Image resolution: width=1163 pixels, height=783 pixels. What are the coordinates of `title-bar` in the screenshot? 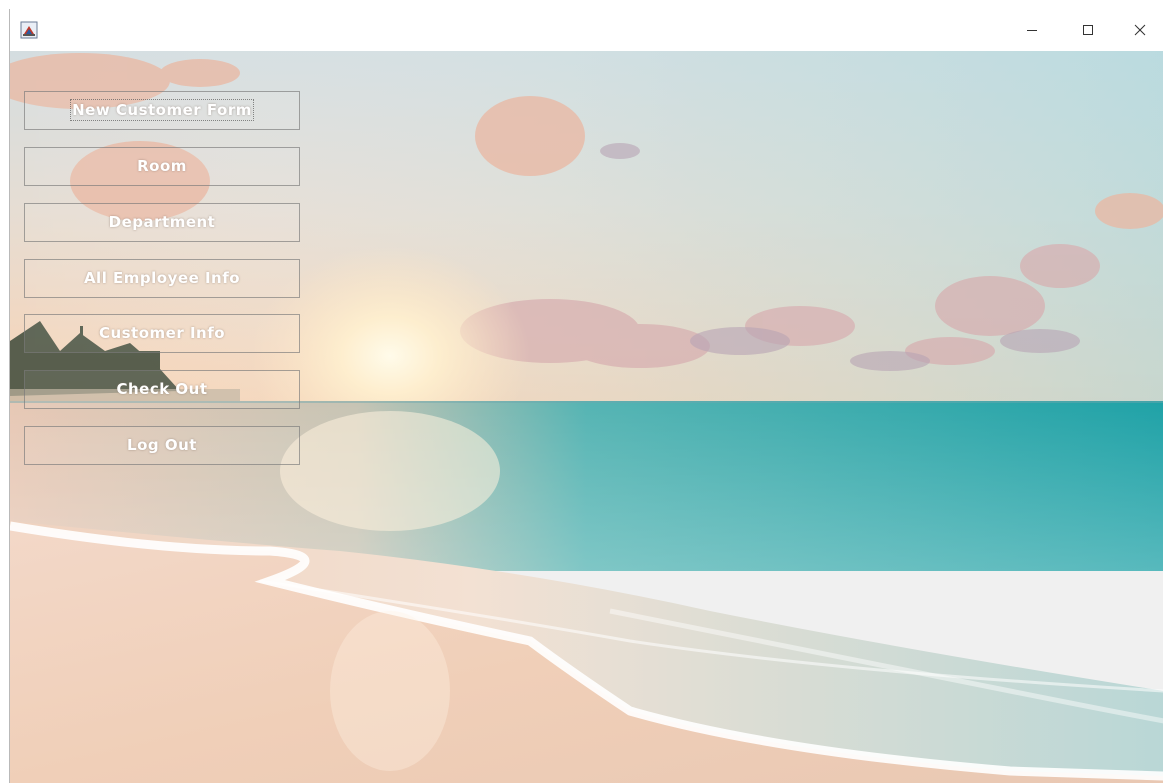 It's located at (586, 30).